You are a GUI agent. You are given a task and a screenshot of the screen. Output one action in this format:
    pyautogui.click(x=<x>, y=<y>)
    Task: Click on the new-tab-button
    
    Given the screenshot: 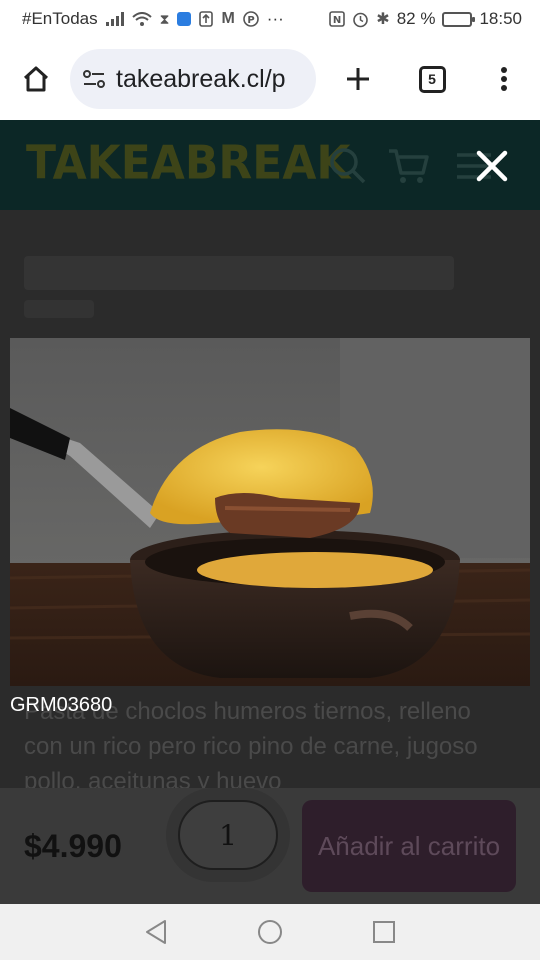 What is the action you would take?
    pyautogui.click(x=358, y=79)
    